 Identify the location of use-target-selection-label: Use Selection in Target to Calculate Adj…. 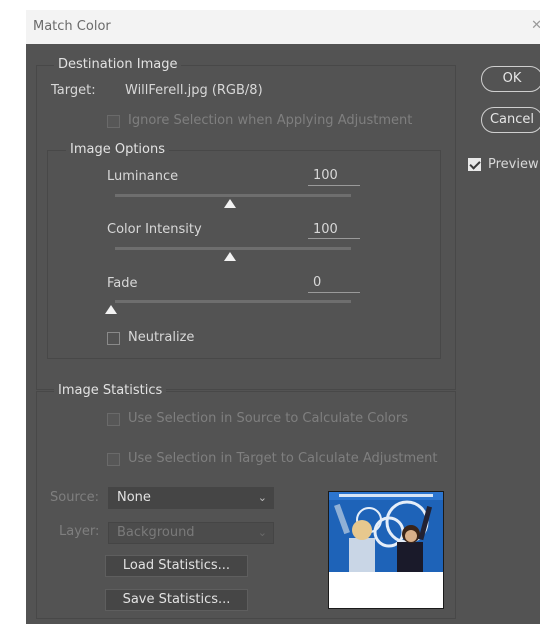
(283, 458).